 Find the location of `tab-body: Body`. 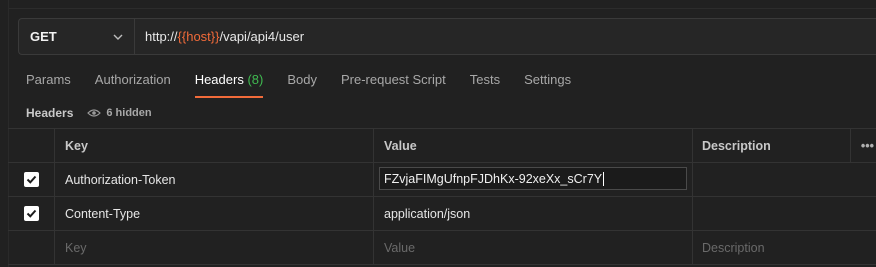

tab-body: Body is located at coordinates (302, 82).